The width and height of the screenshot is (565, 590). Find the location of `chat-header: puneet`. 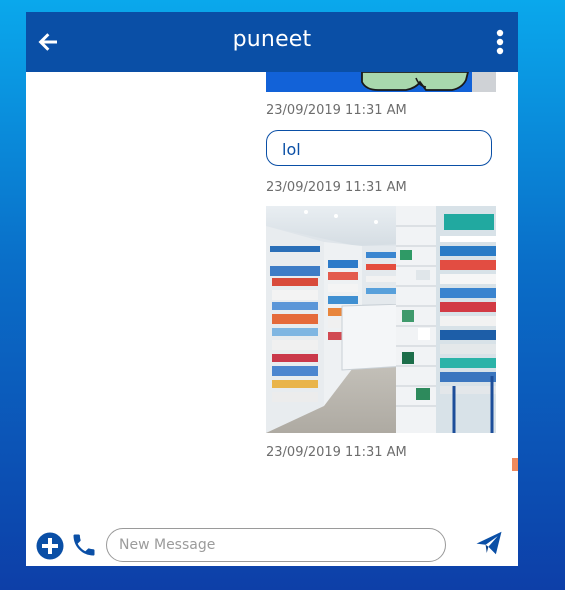

chat-header: puneet is located at coordinates (272, 42).